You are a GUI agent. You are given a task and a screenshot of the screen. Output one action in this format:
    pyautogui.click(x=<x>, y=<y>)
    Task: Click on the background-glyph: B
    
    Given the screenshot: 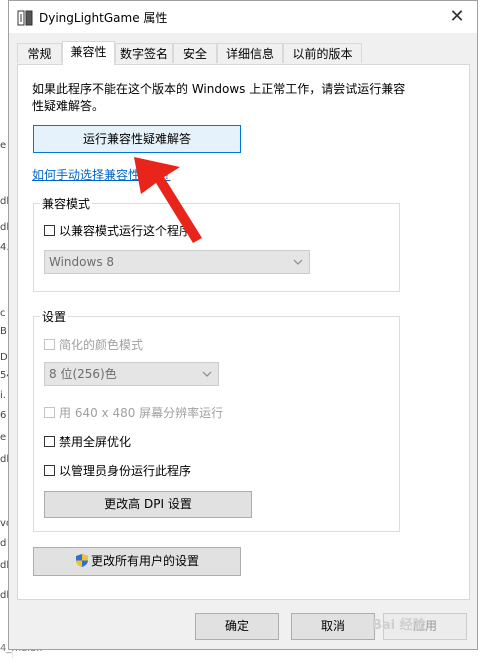 What is the action you would take?
    pyautogui.click(x=3, y=331)
    